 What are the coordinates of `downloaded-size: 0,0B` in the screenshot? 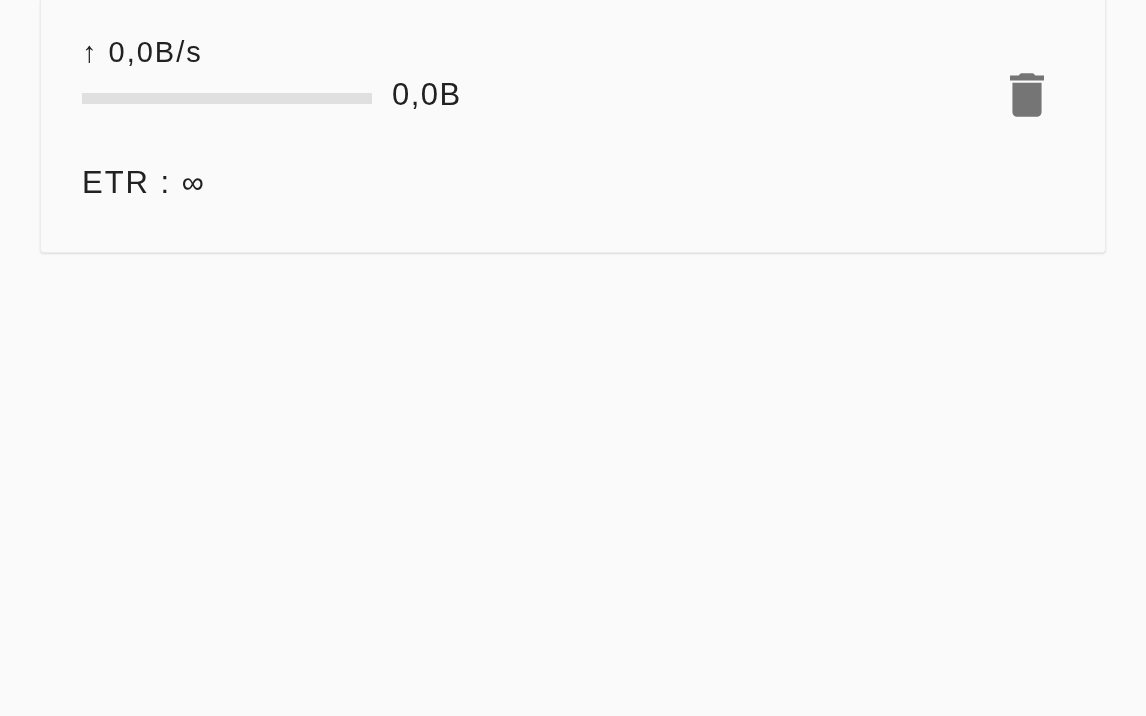 It's located at (427, 95).